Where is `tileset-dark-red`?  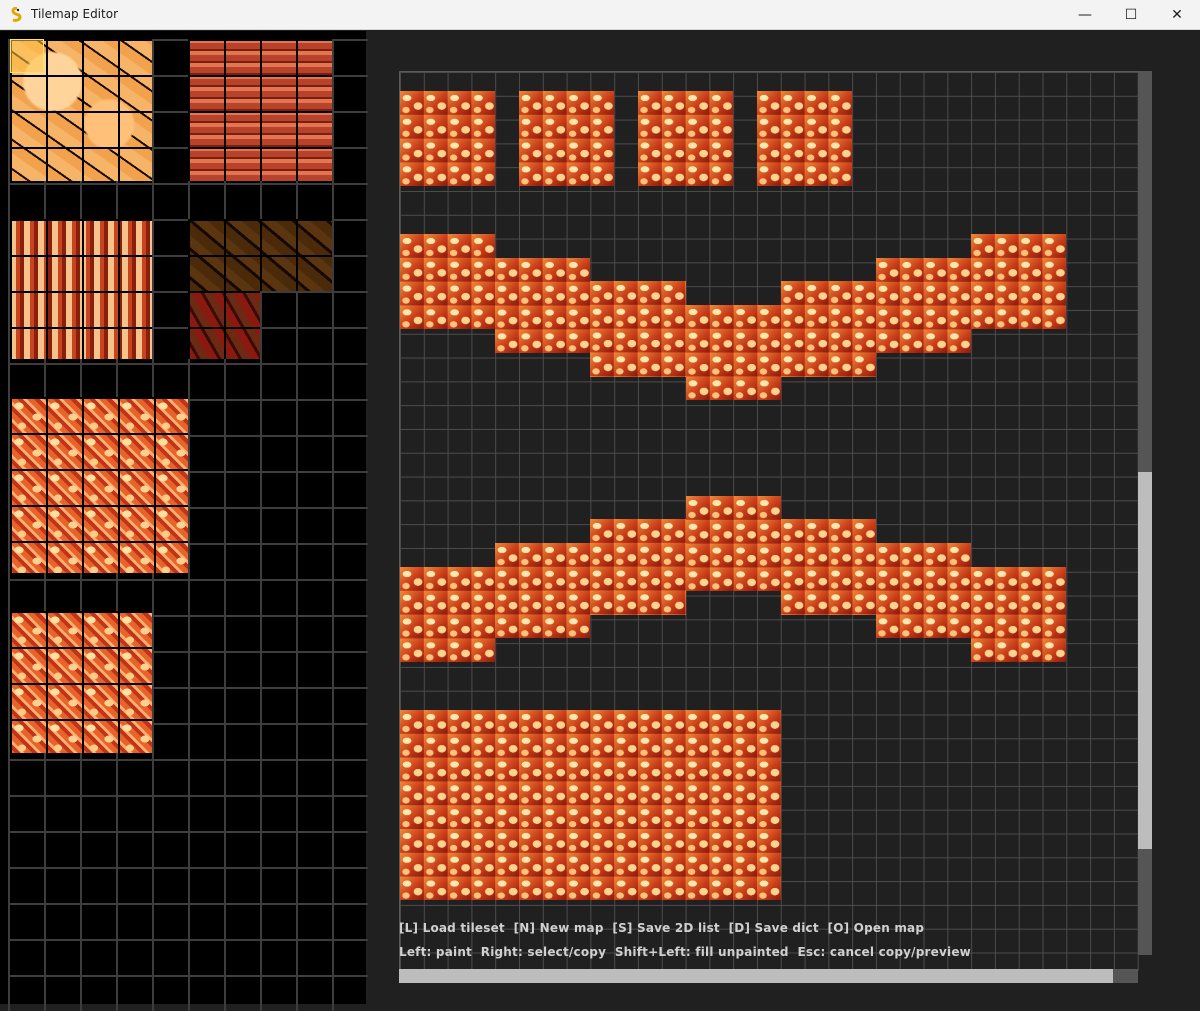 tileset-dark-red is located at coordinates (224, 325).